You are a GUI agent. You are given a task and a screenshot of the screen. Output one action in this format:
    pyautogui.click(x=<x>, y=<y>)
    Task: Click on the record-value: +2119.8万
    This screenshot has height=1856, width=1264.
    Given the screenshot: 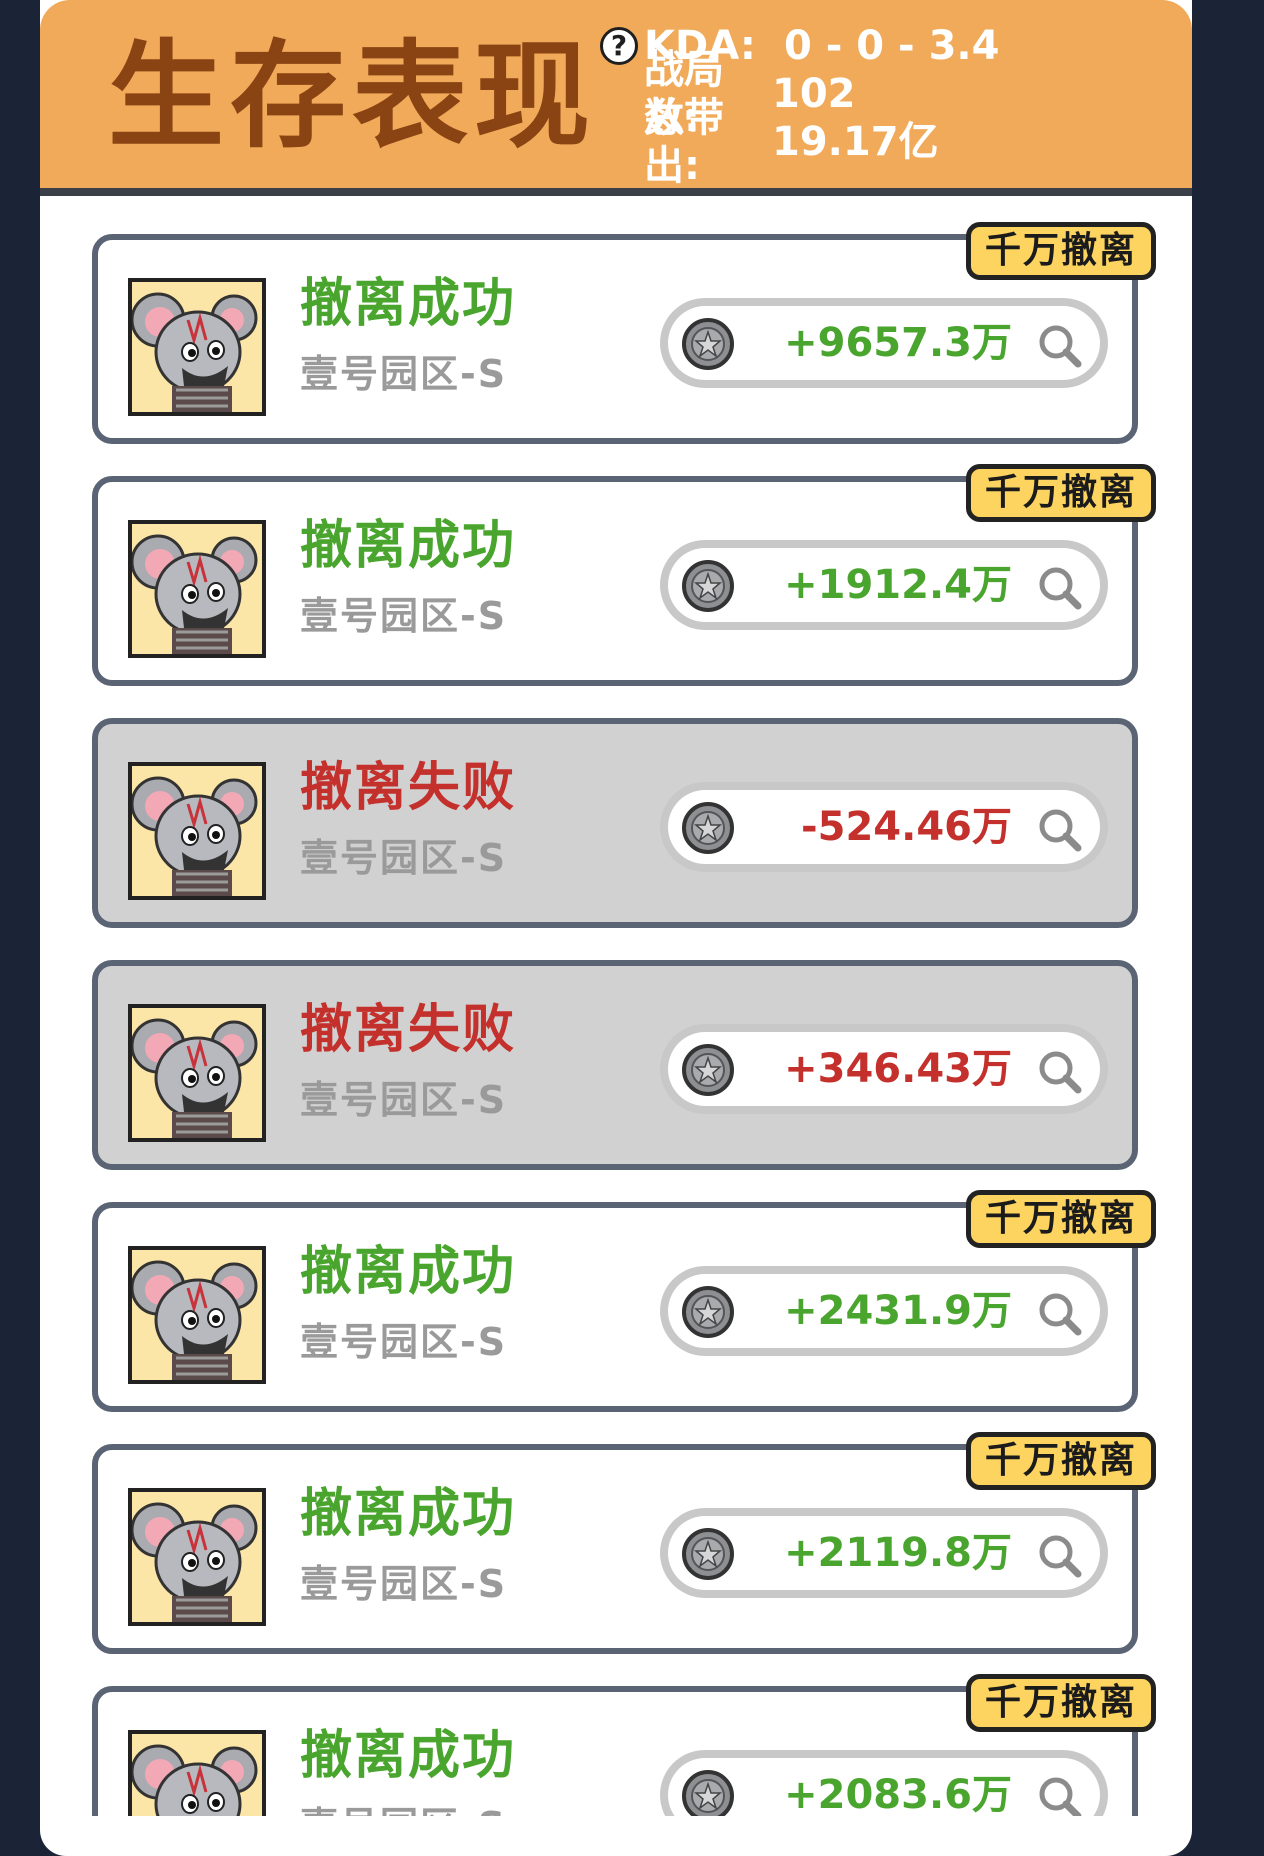 What is the action you would take?
    pyautogui.click(x=898, y=1553)
    